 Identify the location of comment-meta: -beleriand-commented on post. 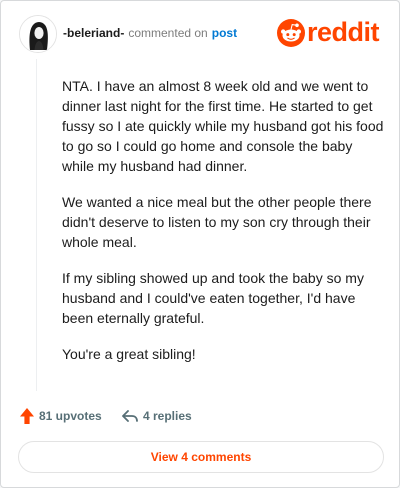
(150, 33).